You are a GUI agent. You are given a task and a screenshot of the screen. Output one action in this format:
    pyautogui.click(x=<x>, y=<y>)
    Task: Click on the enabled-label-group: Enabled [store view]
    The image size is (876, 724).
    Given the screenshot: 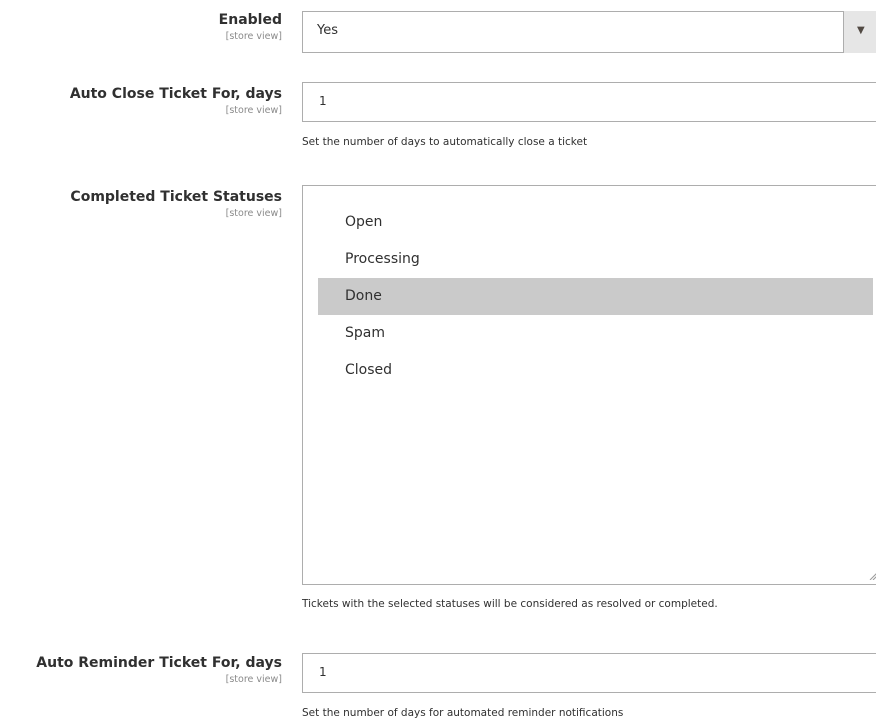 What is the action you would take?
    pyautogui.click(x=250, y=27)
    